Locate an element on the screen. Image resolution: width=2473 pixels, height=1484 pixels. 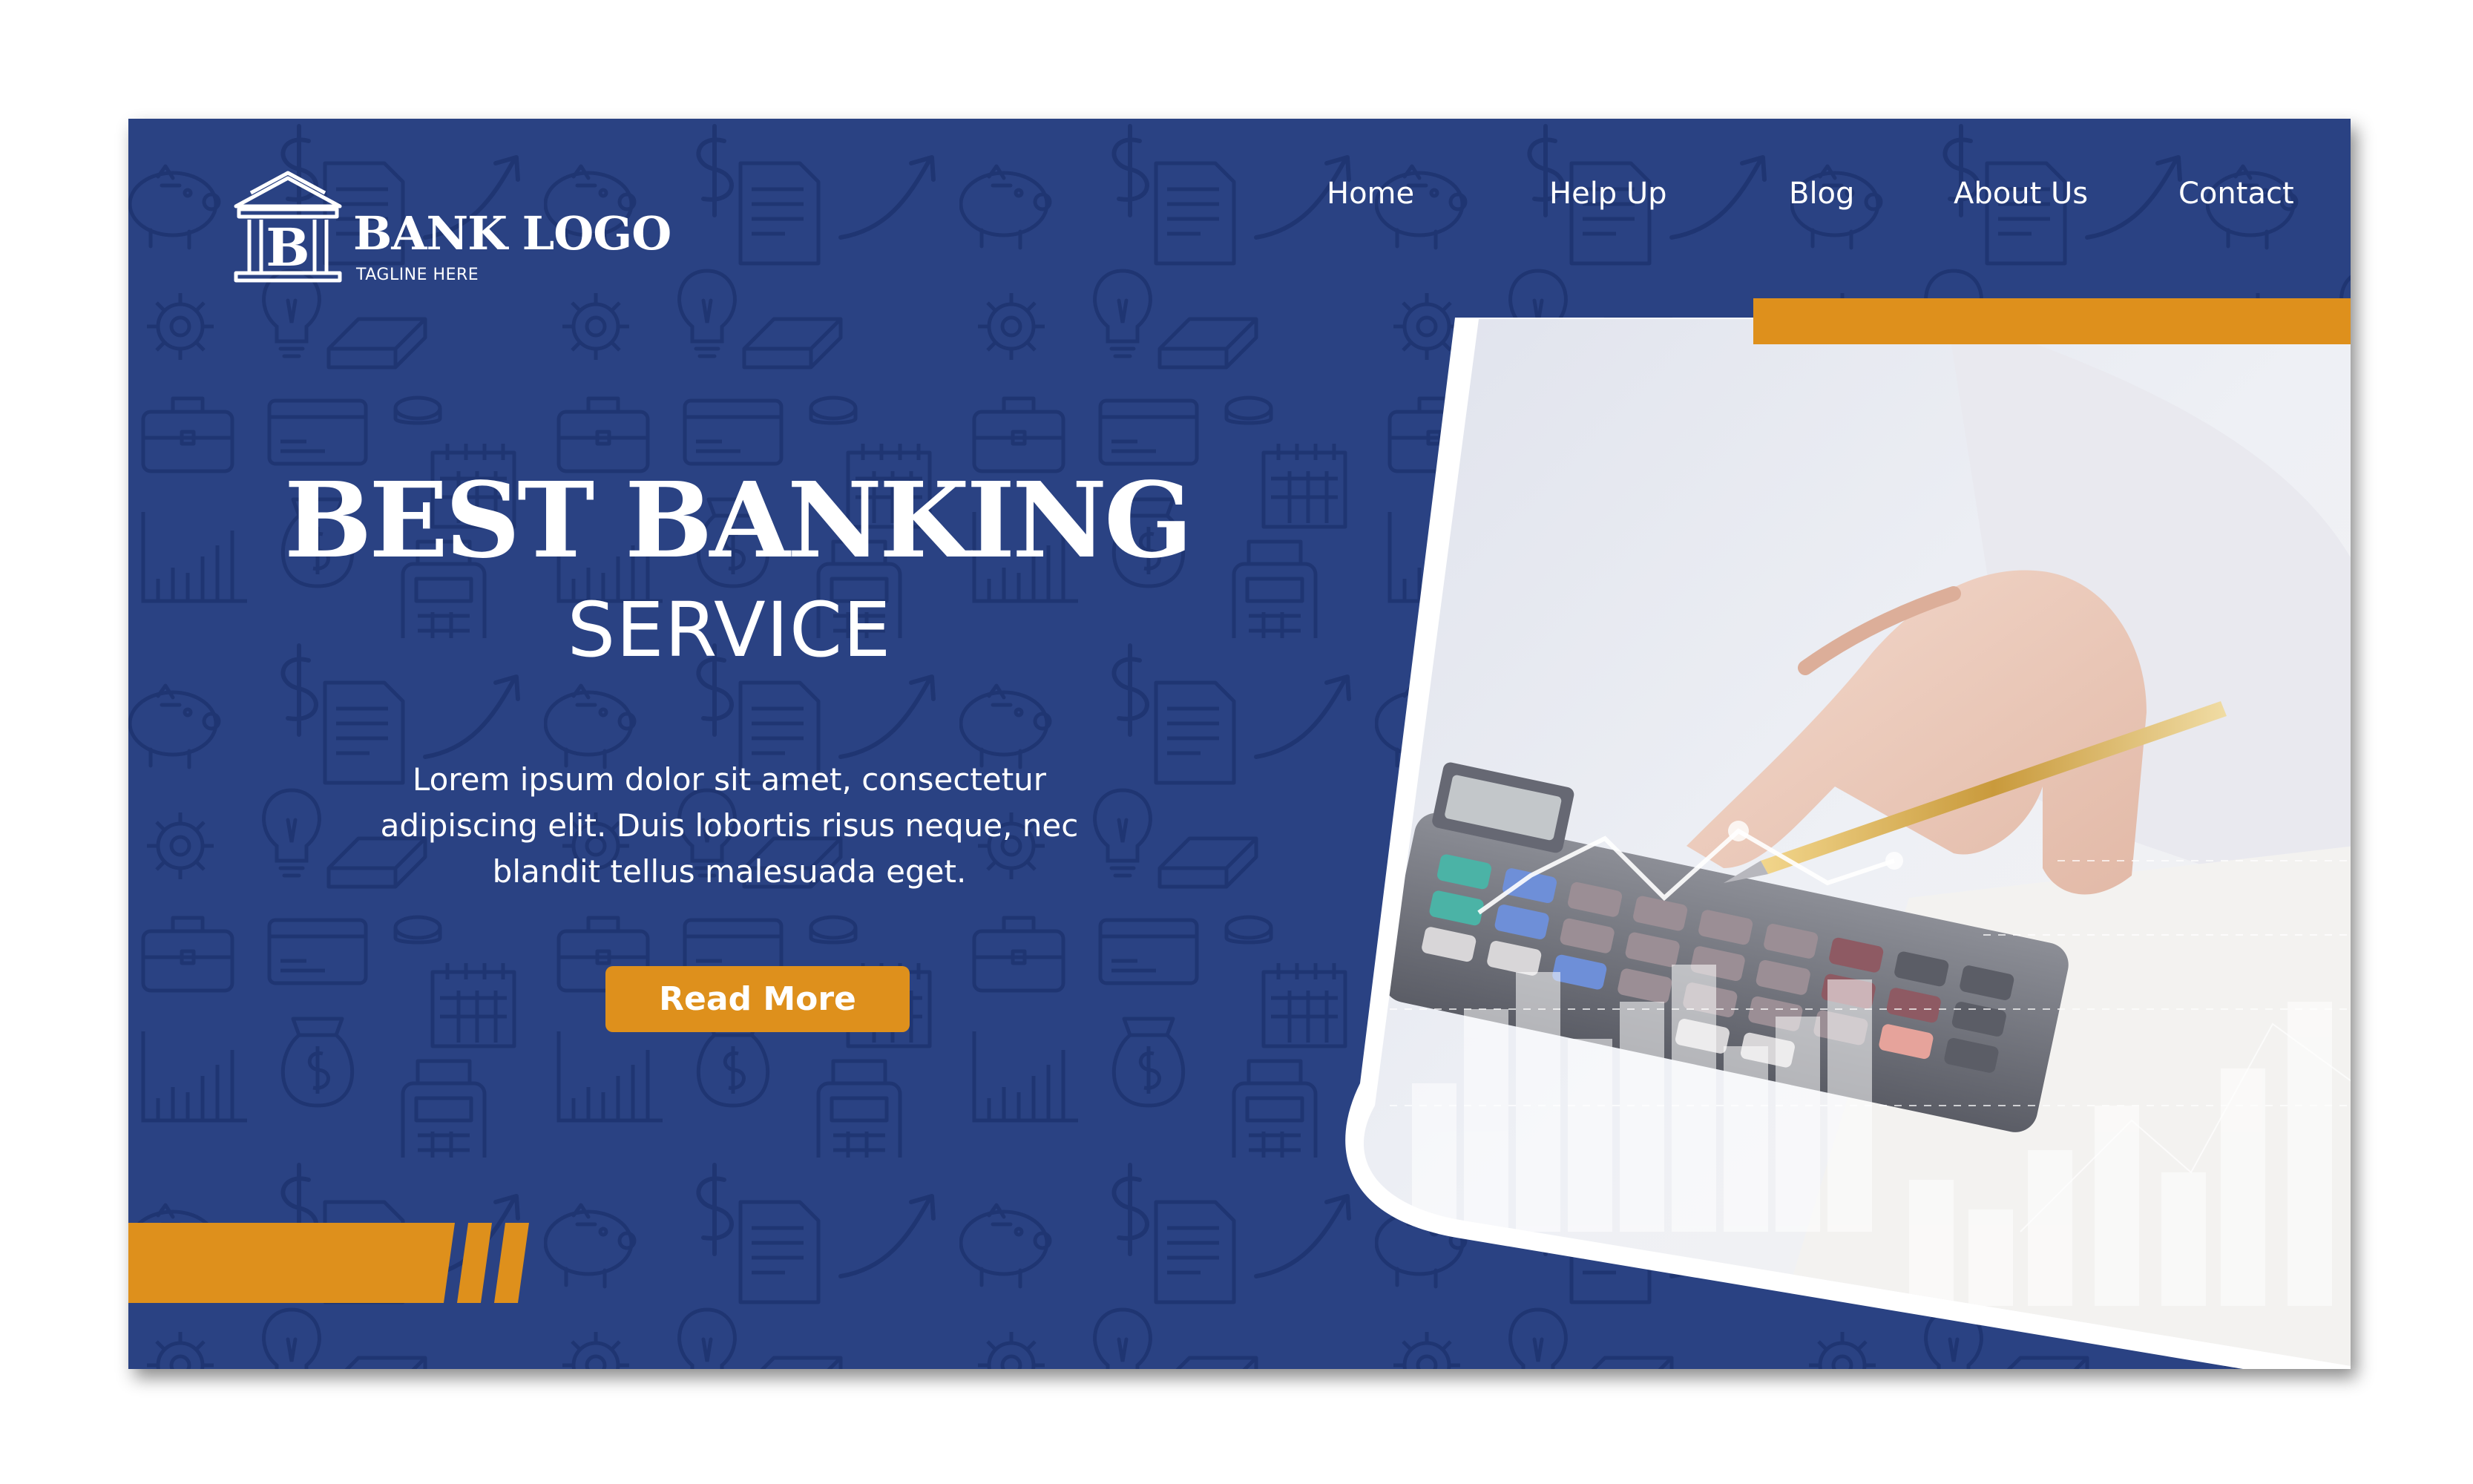
hero-subtitle: SERVICE is located at coordinates (730, 630).